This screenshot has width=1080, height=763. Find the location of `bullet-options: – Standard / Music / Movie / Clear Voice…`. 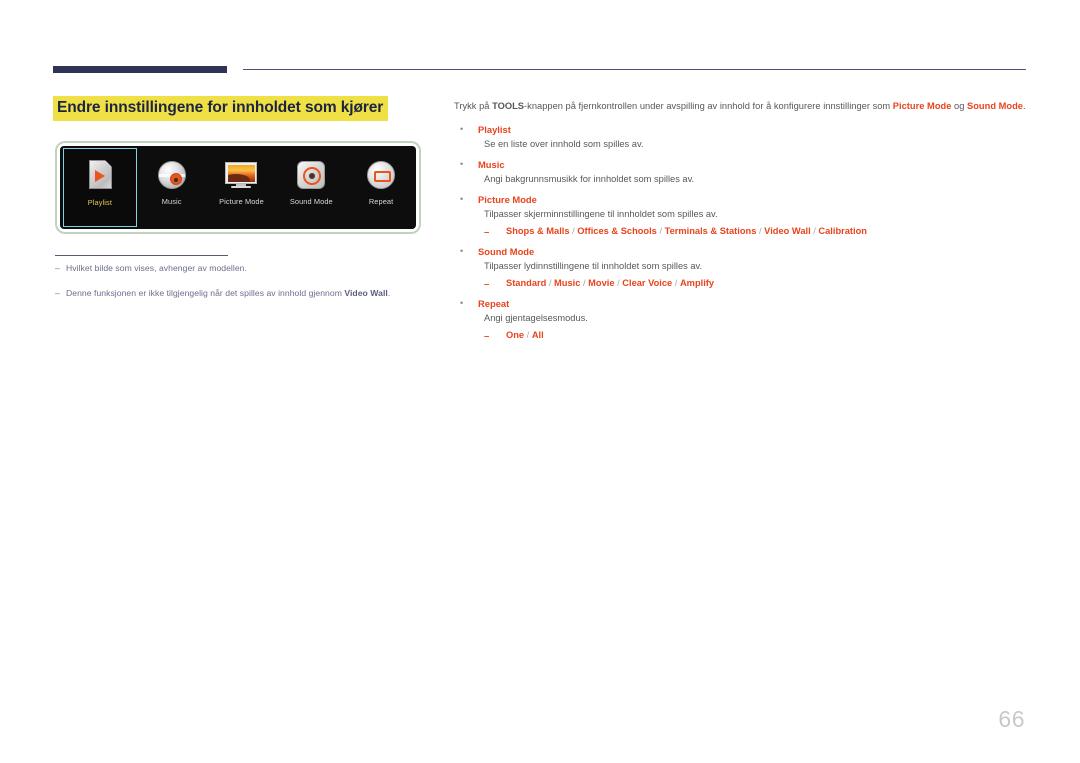

bullet-options: – Standard / Music / Movie / Clear Voice… is located at coordinates (755, 284).